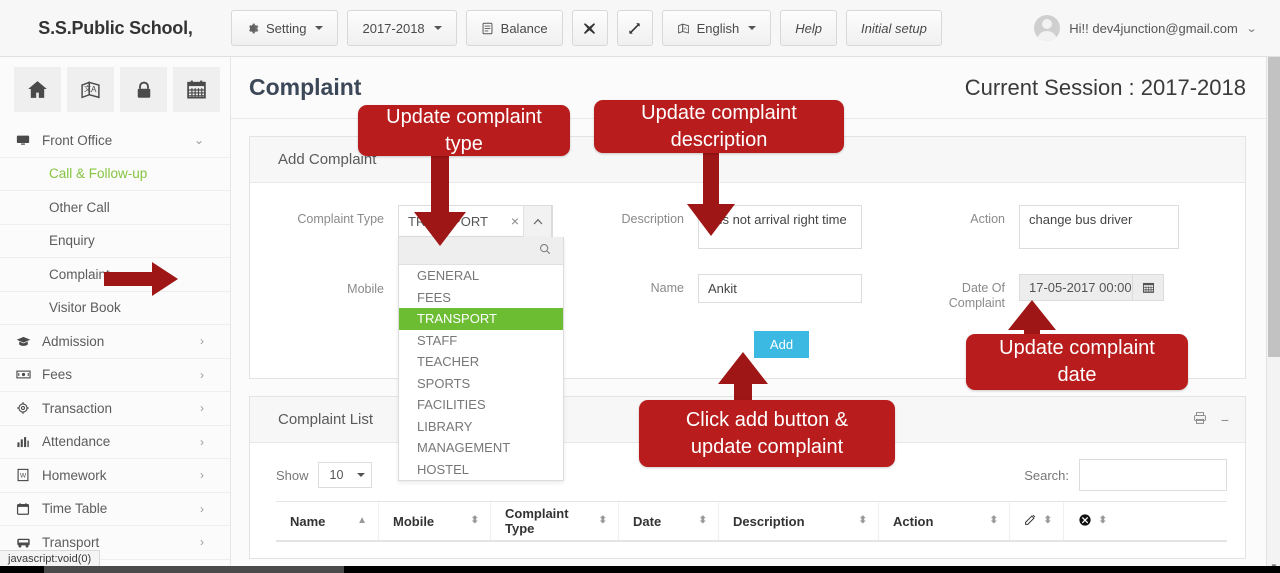 Image resolution: width=1280 pixels, height=573 pixels. I want to click on column-header-complaint-type: Complaint Type ⬍, so click(555, 521).